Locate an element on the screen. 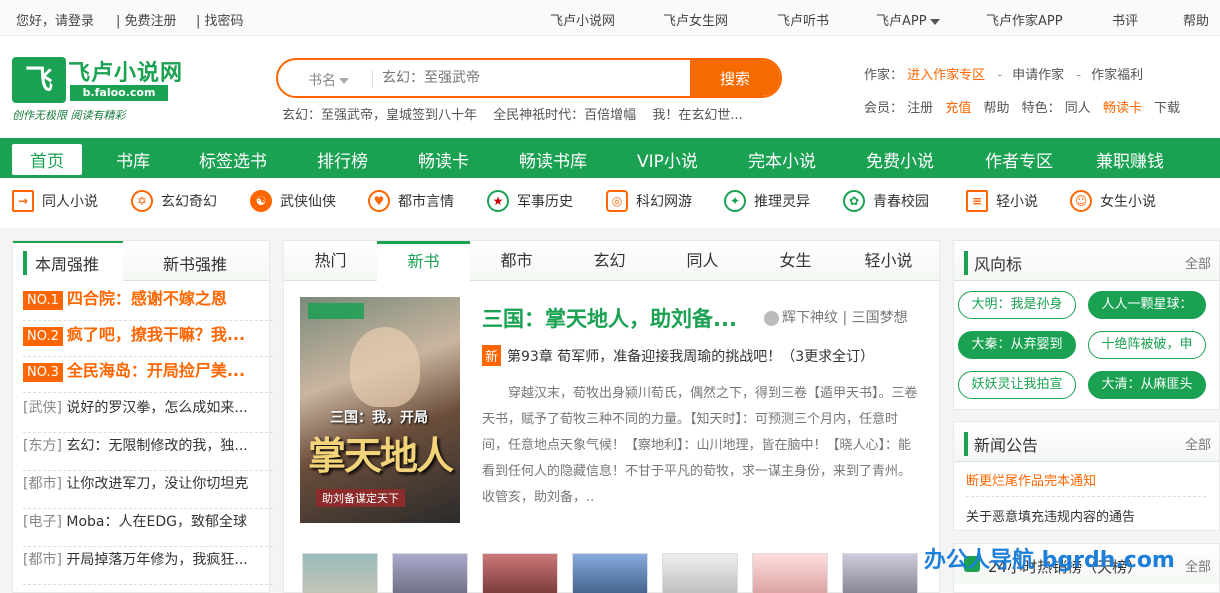 The image size is (1220, 593). register-link: | 免费注册 is located at coordinates (146, 19).